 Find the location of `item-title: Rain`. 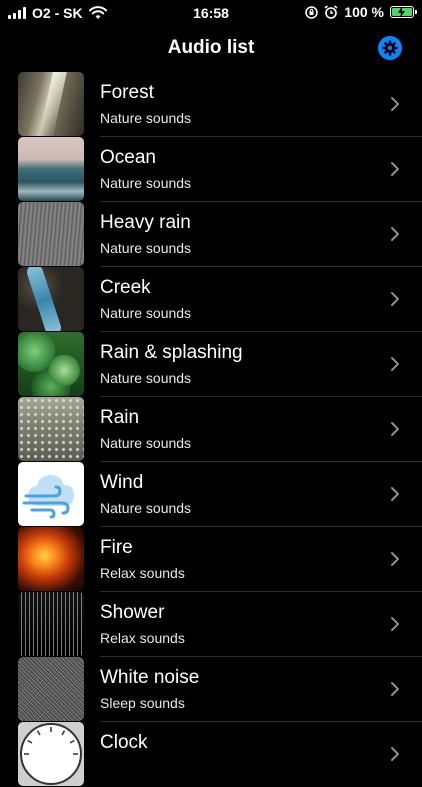

item-title: Rain is located at coordinates (120, 417).